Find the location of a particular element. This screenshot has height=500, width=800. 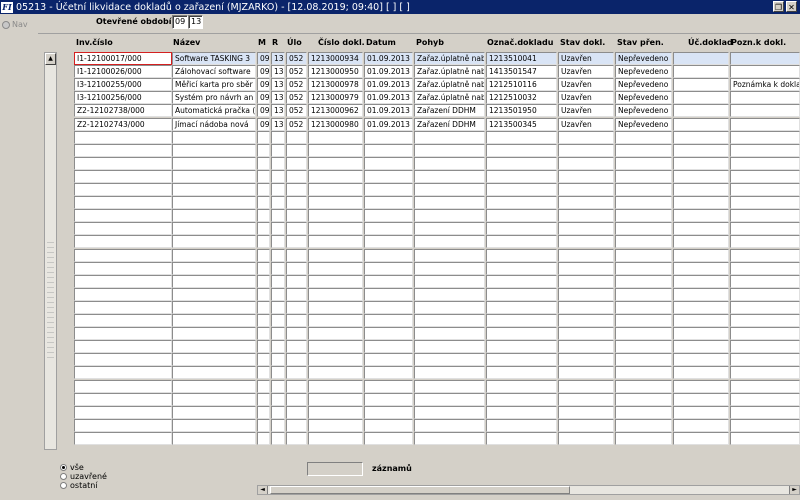

period-month-field: 09 is located at coordinates (180, 22).